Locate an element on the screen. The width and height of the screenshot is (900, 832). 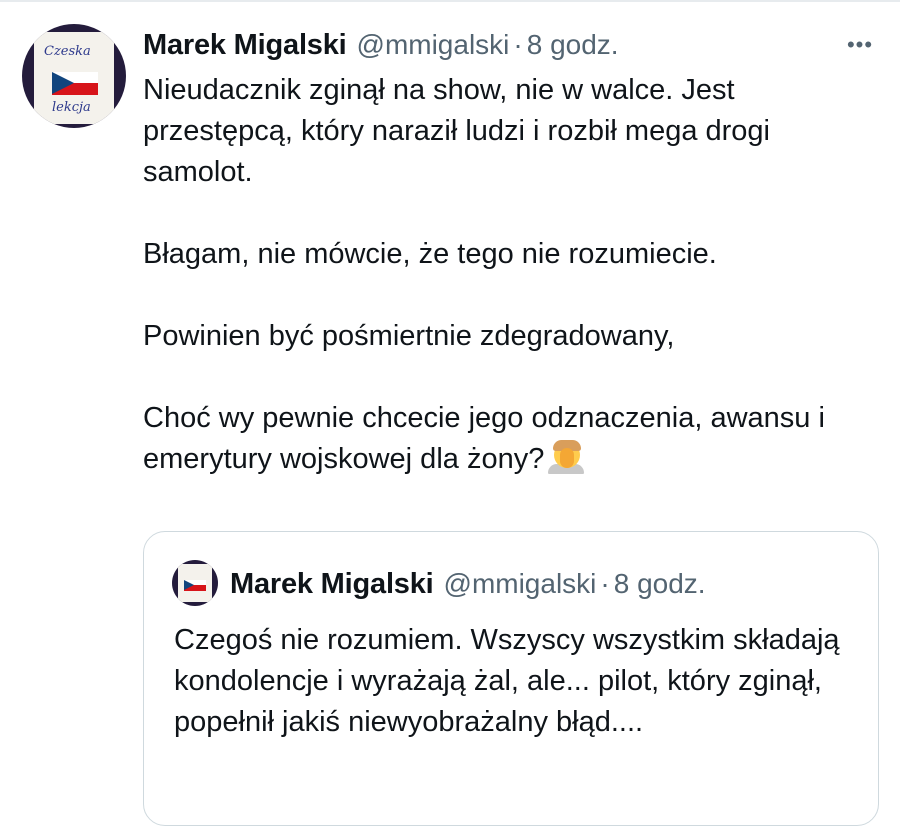
author-name: Marek Migalski is located at coordinates (245, 45).